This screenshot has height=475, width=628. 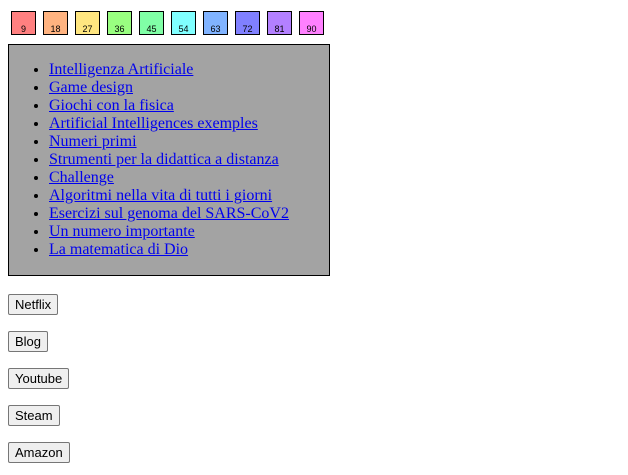 I want to click on link-intelligenza-artificiale: Intelligenza Artificiale, so click(x=121, y=69).